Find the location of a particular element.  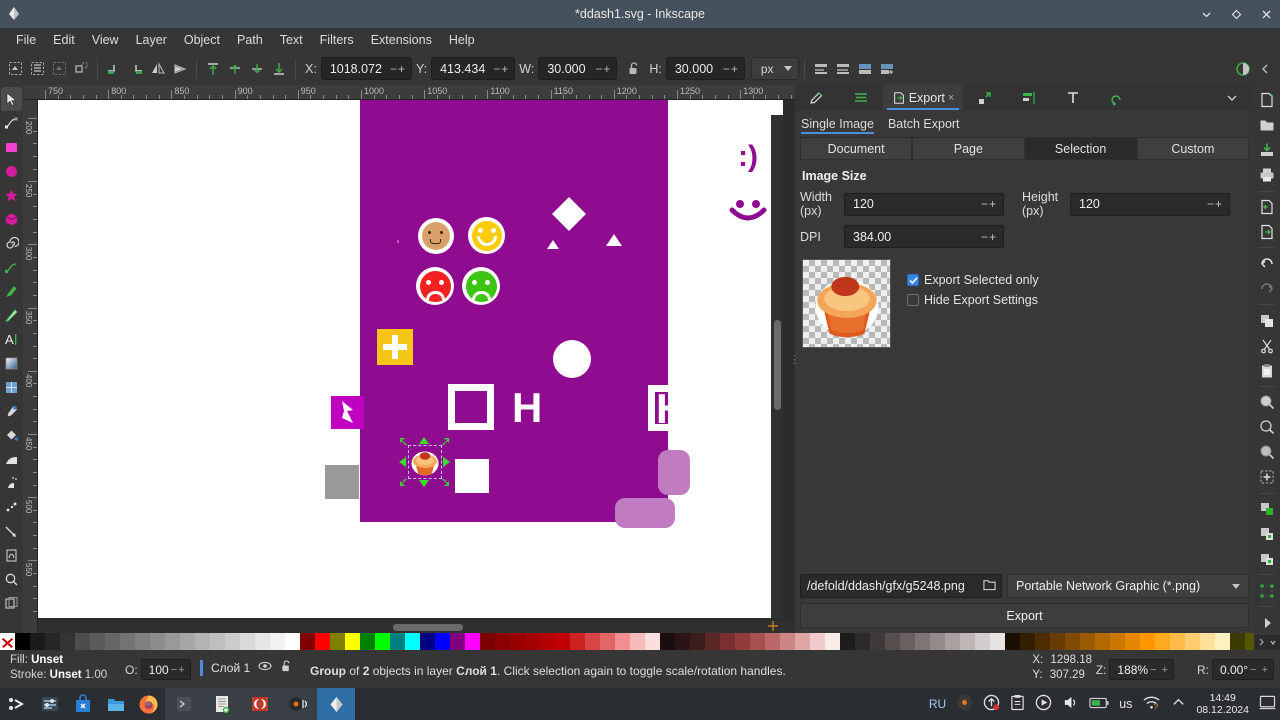

terminal-window is located at coordinates (184, 704).